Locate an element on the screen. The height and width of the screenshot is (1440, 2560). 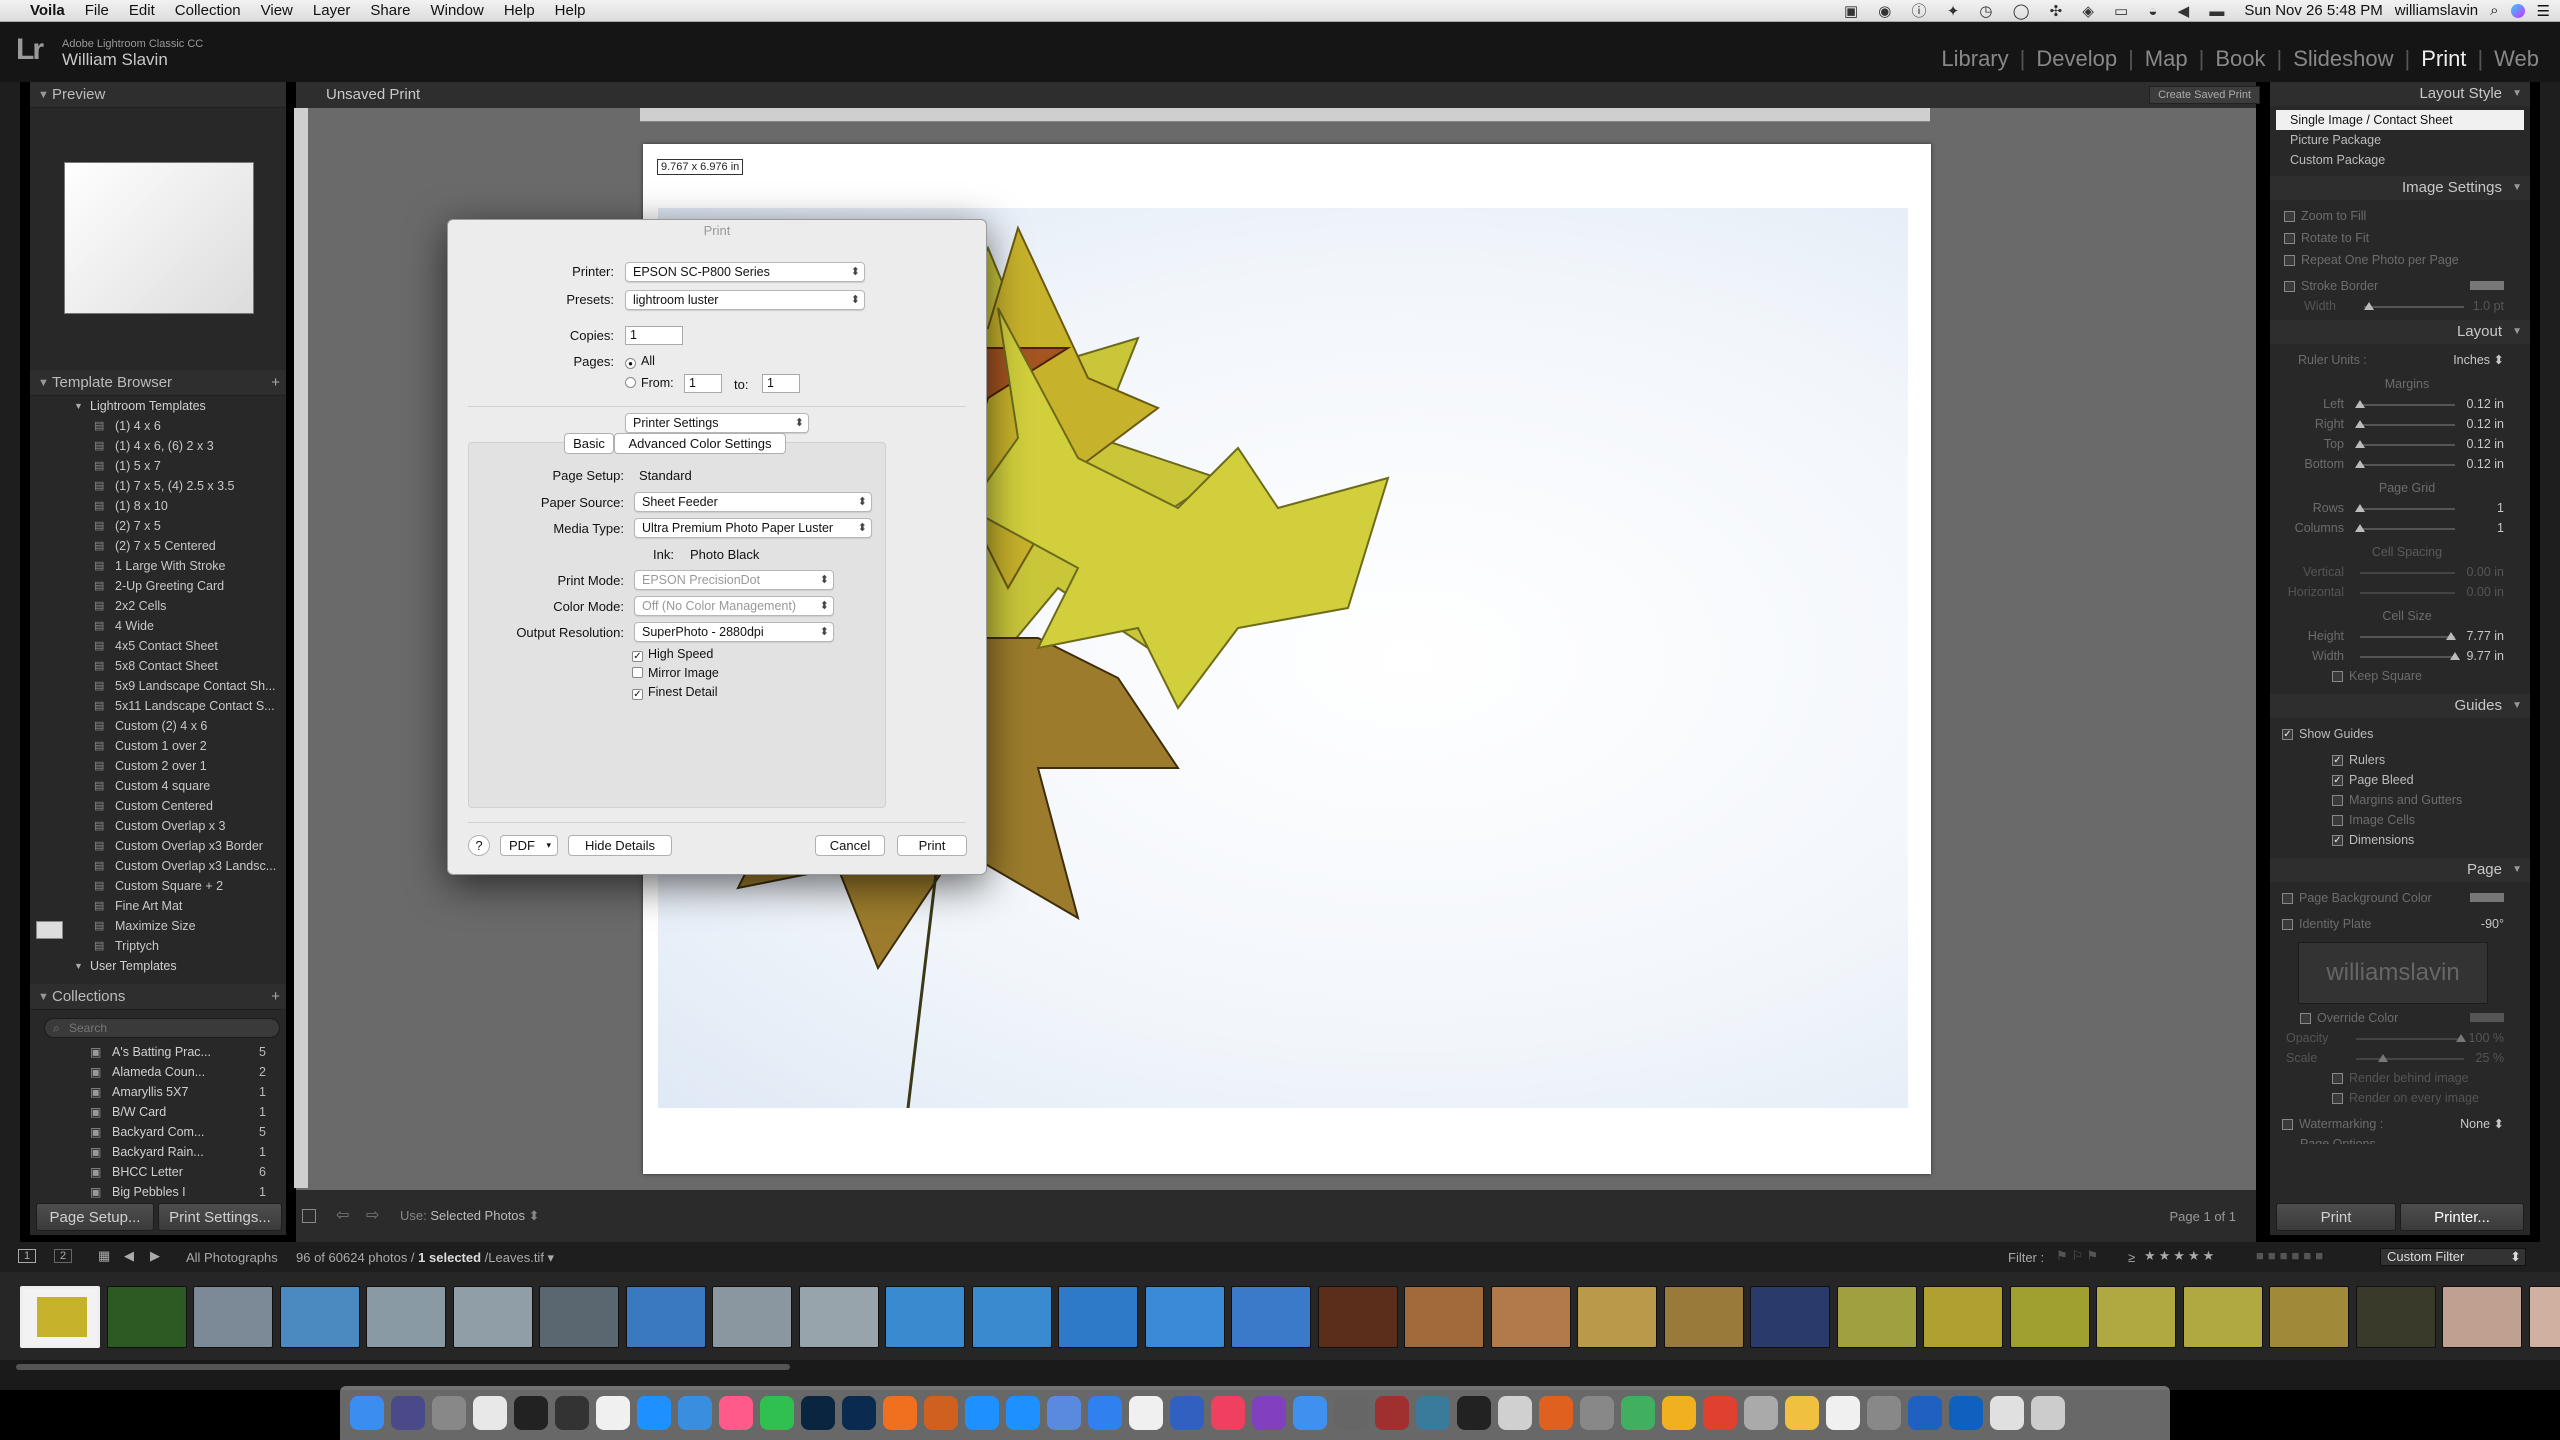
rotate-to-fit-checkbox: Rotate to Fit is located at coordinates (2407, 238).